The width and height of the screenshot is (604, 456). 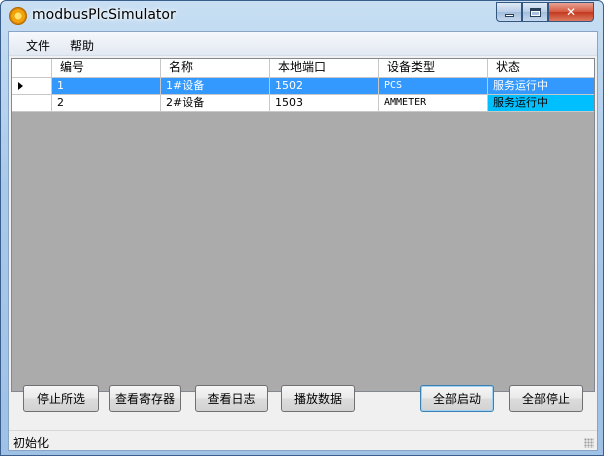 What do you see at coordinates (106, 103) in the screenshot?
I see `cell-id: 2` at bounding box center [106, 103].